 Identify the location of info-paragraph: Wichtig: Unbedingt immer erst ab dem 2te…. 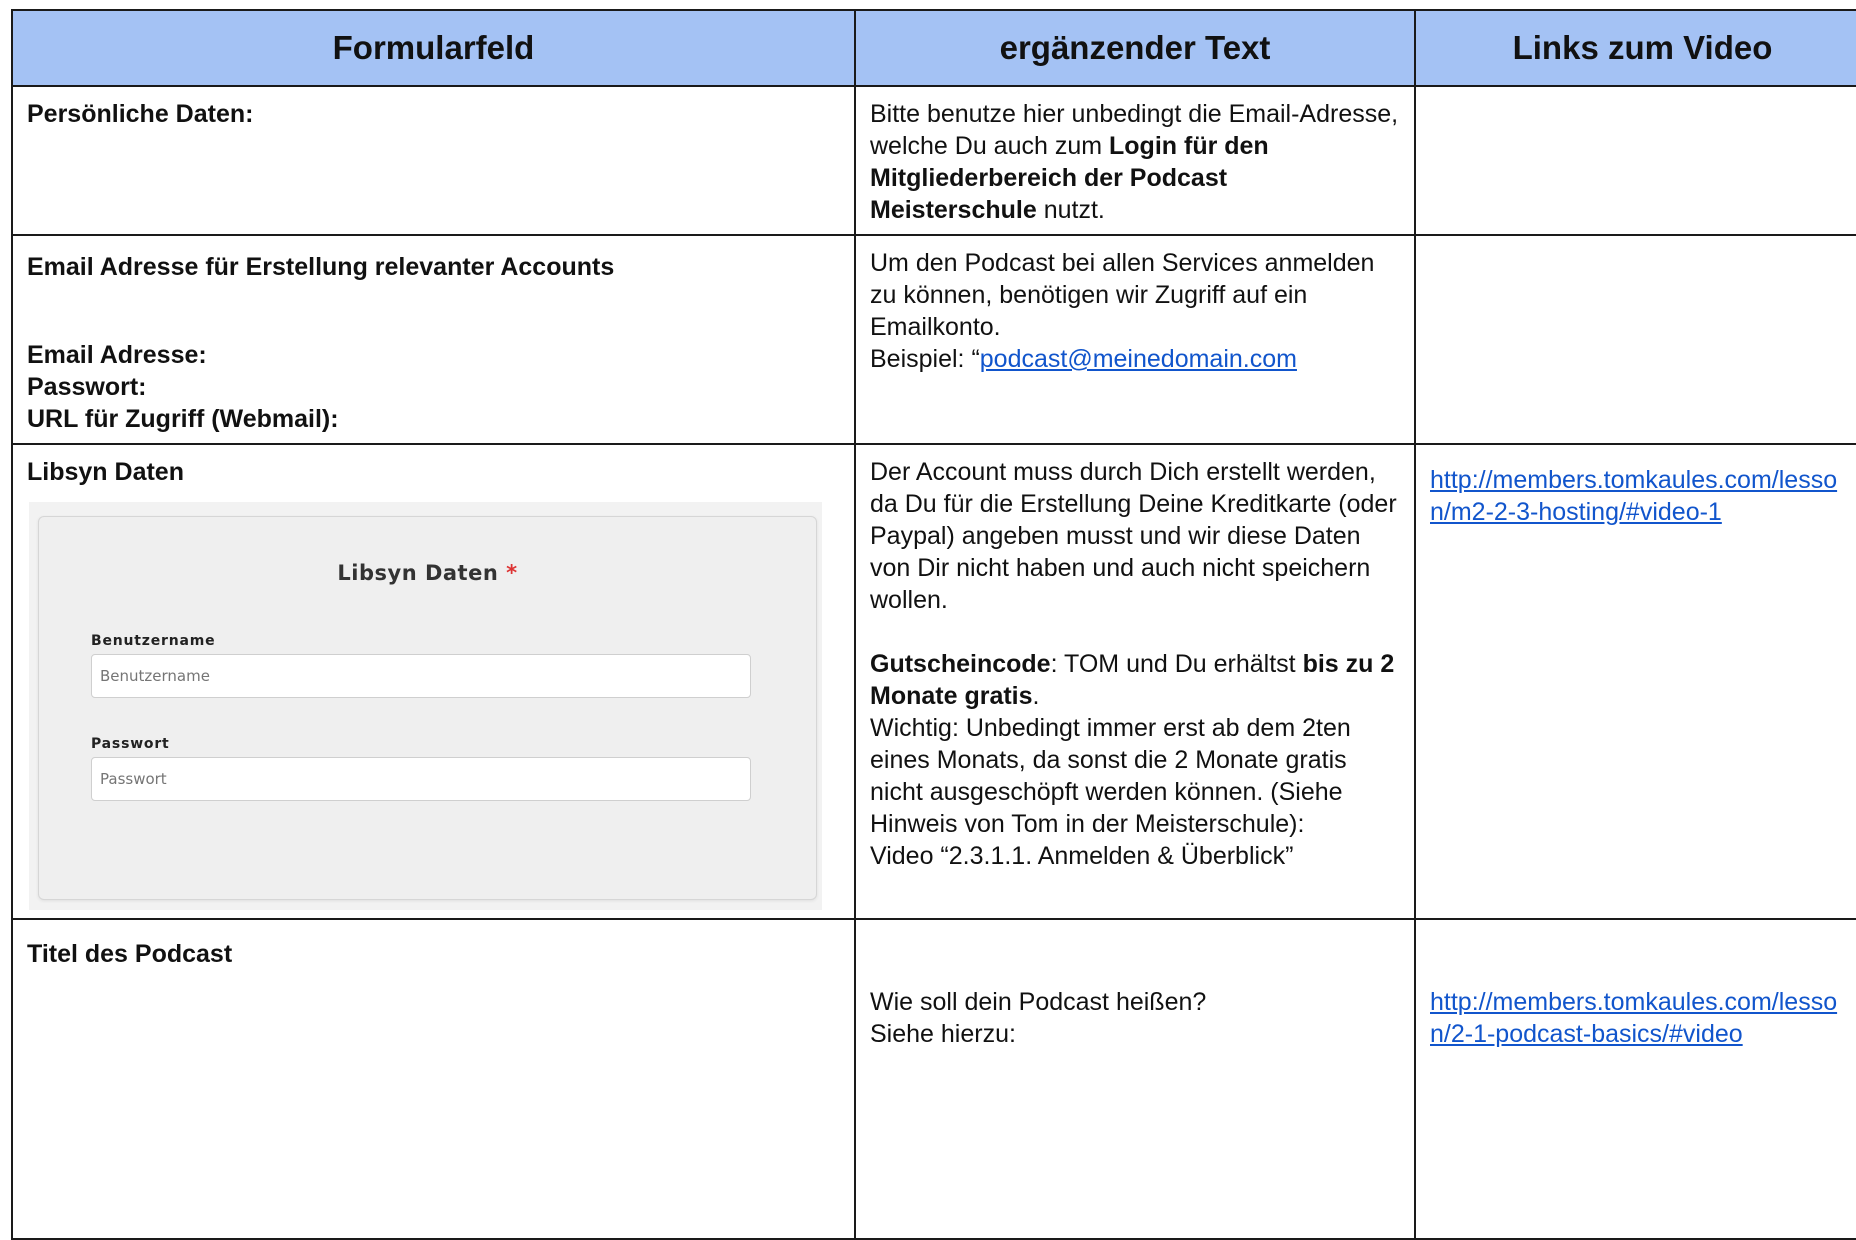
(1110, 776).